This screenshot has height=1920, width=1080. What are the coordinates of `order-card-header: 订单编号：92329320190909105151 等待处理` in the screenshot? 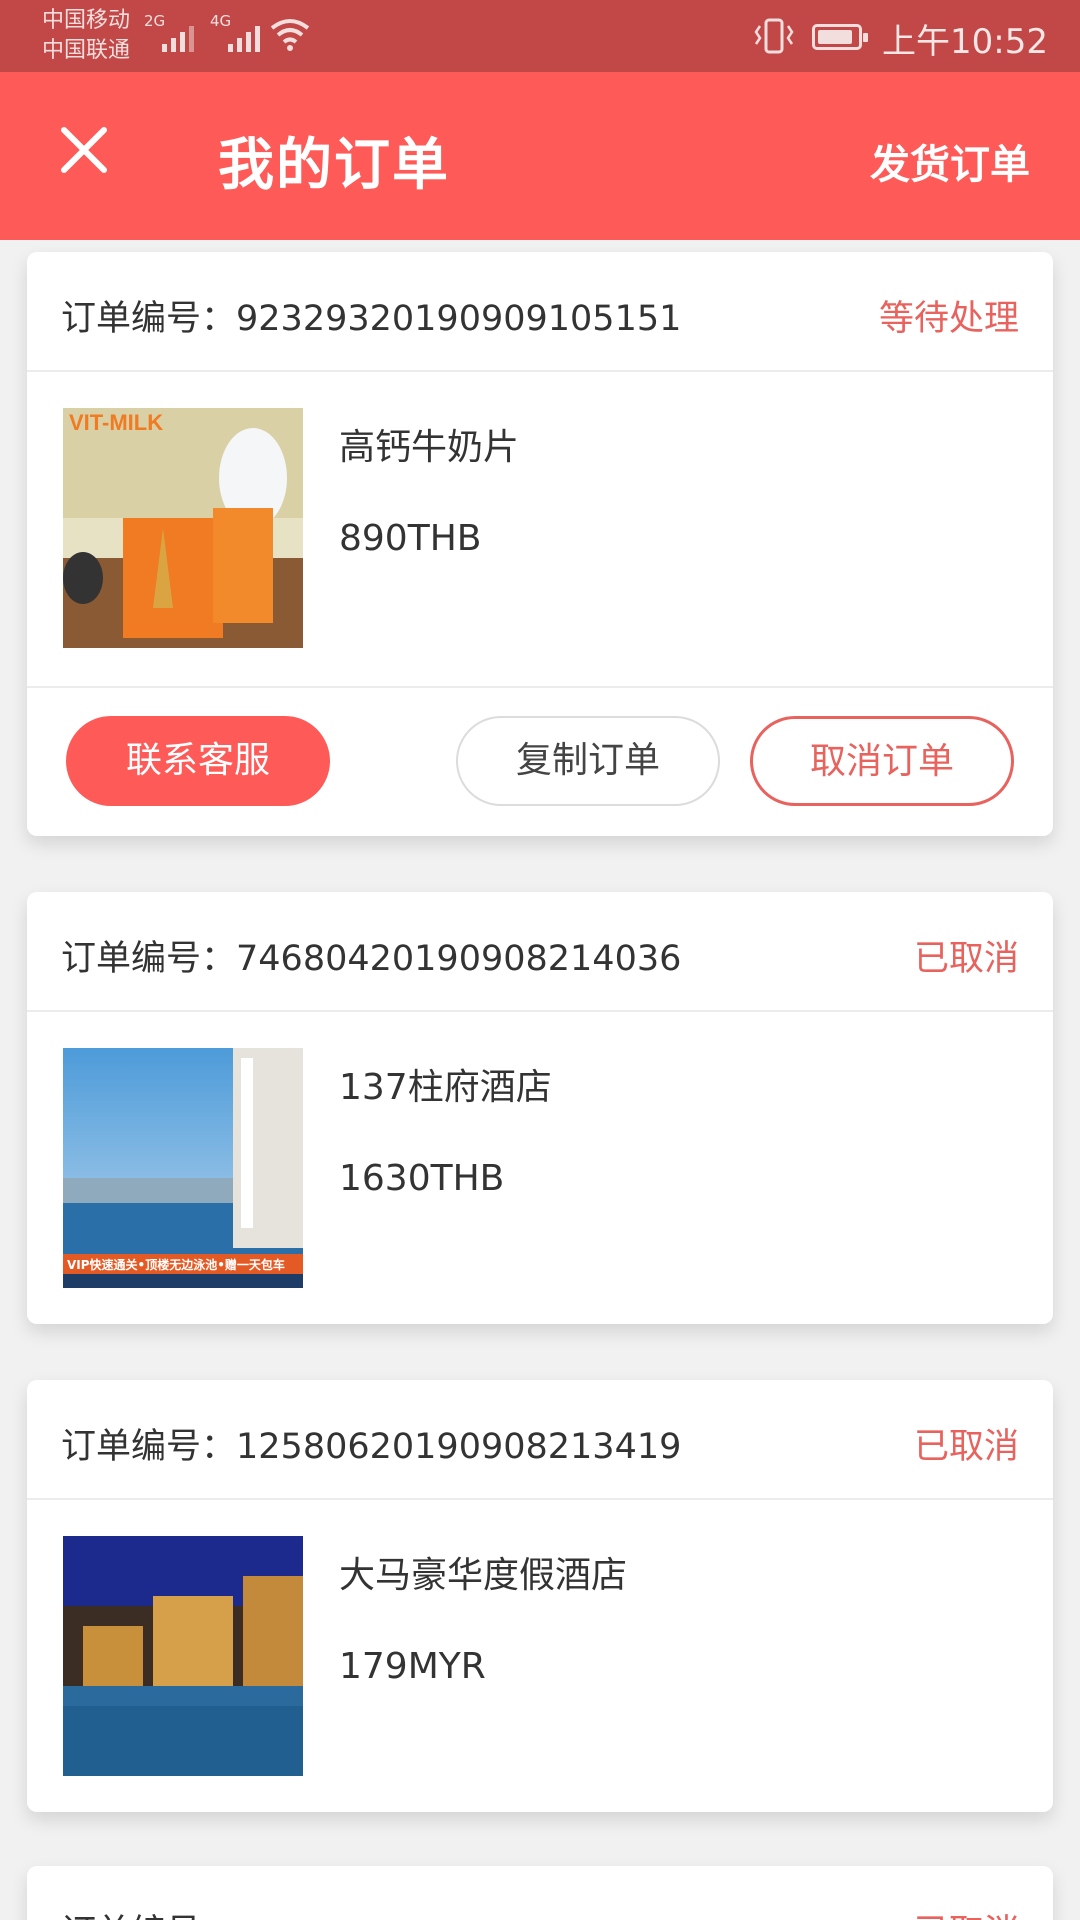 It's located at (540, 312).